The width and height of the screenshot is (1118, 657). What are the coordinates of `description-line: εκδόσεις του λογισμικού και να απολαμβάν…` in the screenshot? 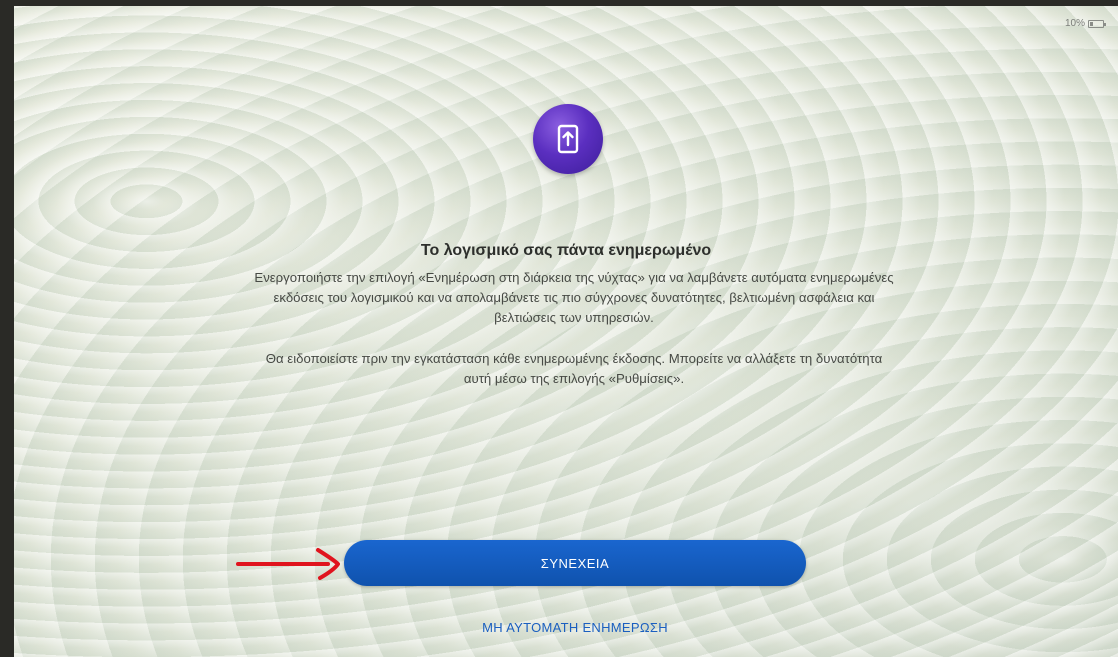 It's located at (574, 297).